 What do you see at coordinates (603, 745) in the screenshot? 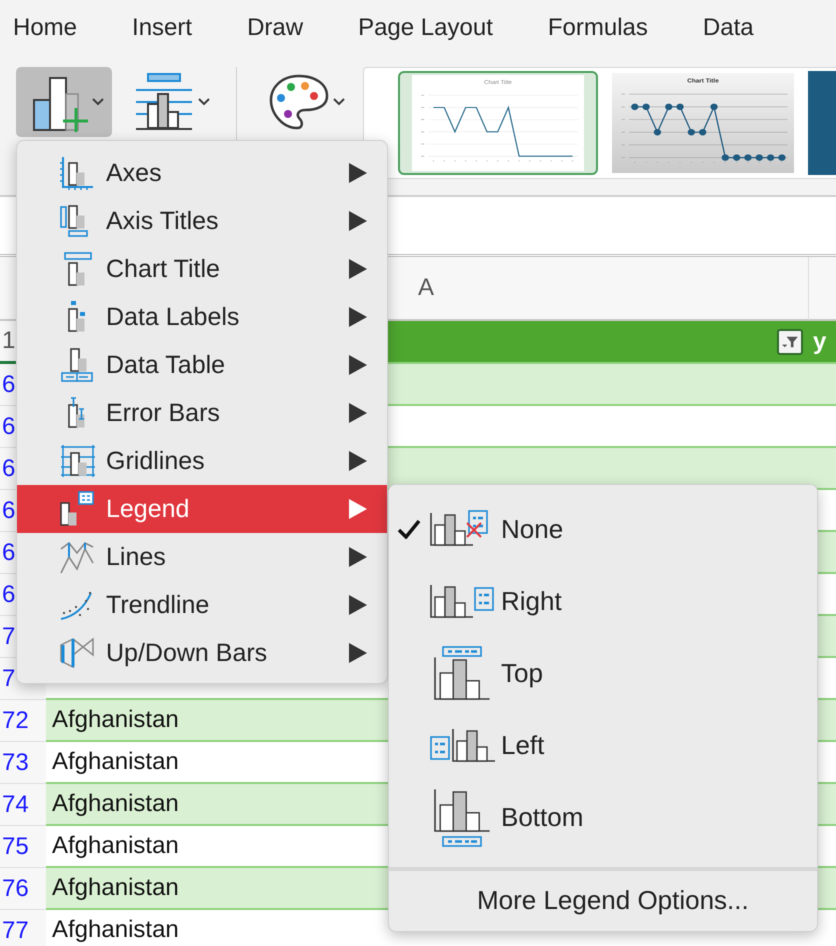
I see `menu-item: Left` at bounding box center [603, 745].